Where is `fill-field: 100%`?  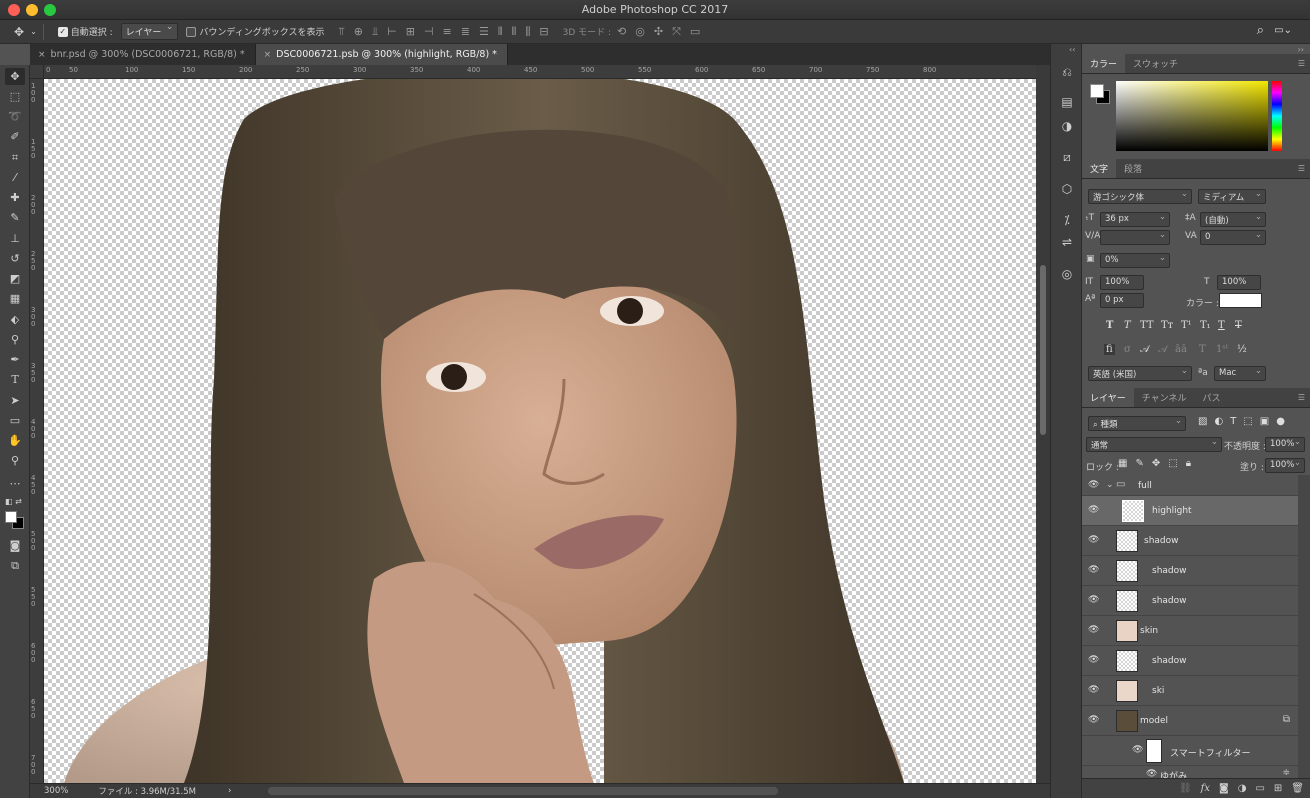
fill-field: 100% is located at coordinates (1285, 465).